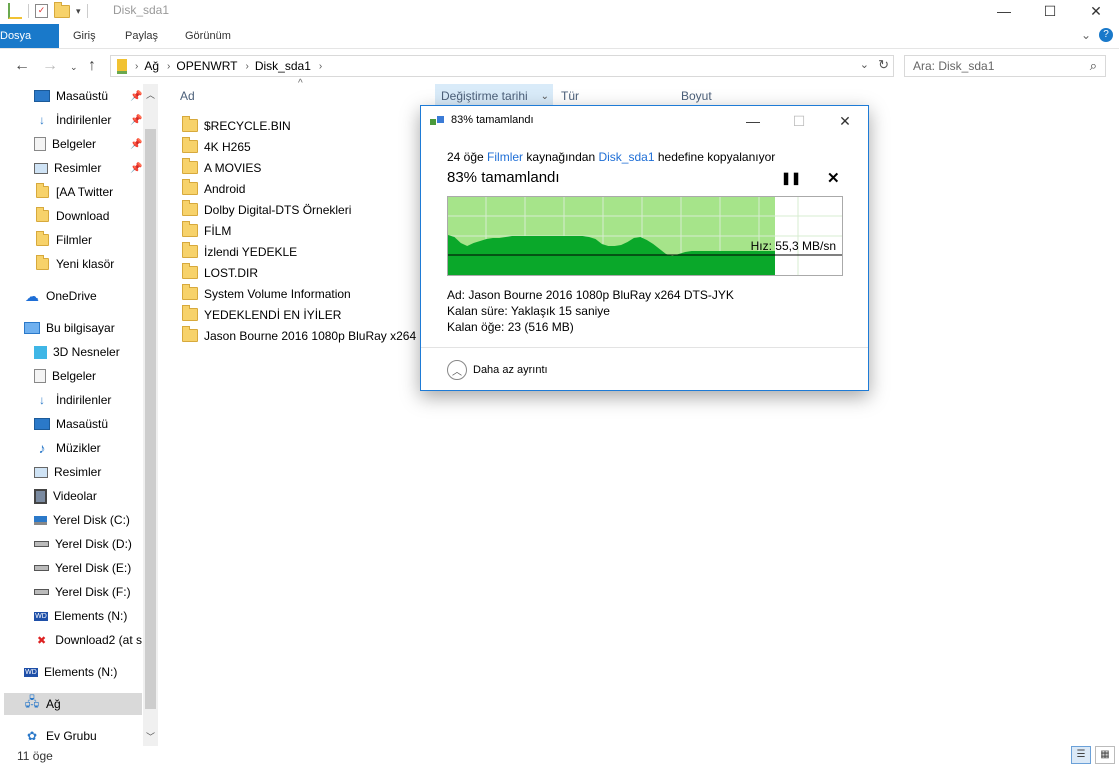 The image size is (1119, 766). Describe the element at coordinates (1004, 11) in the screenshot. I see `minimize-button: —` at that location.